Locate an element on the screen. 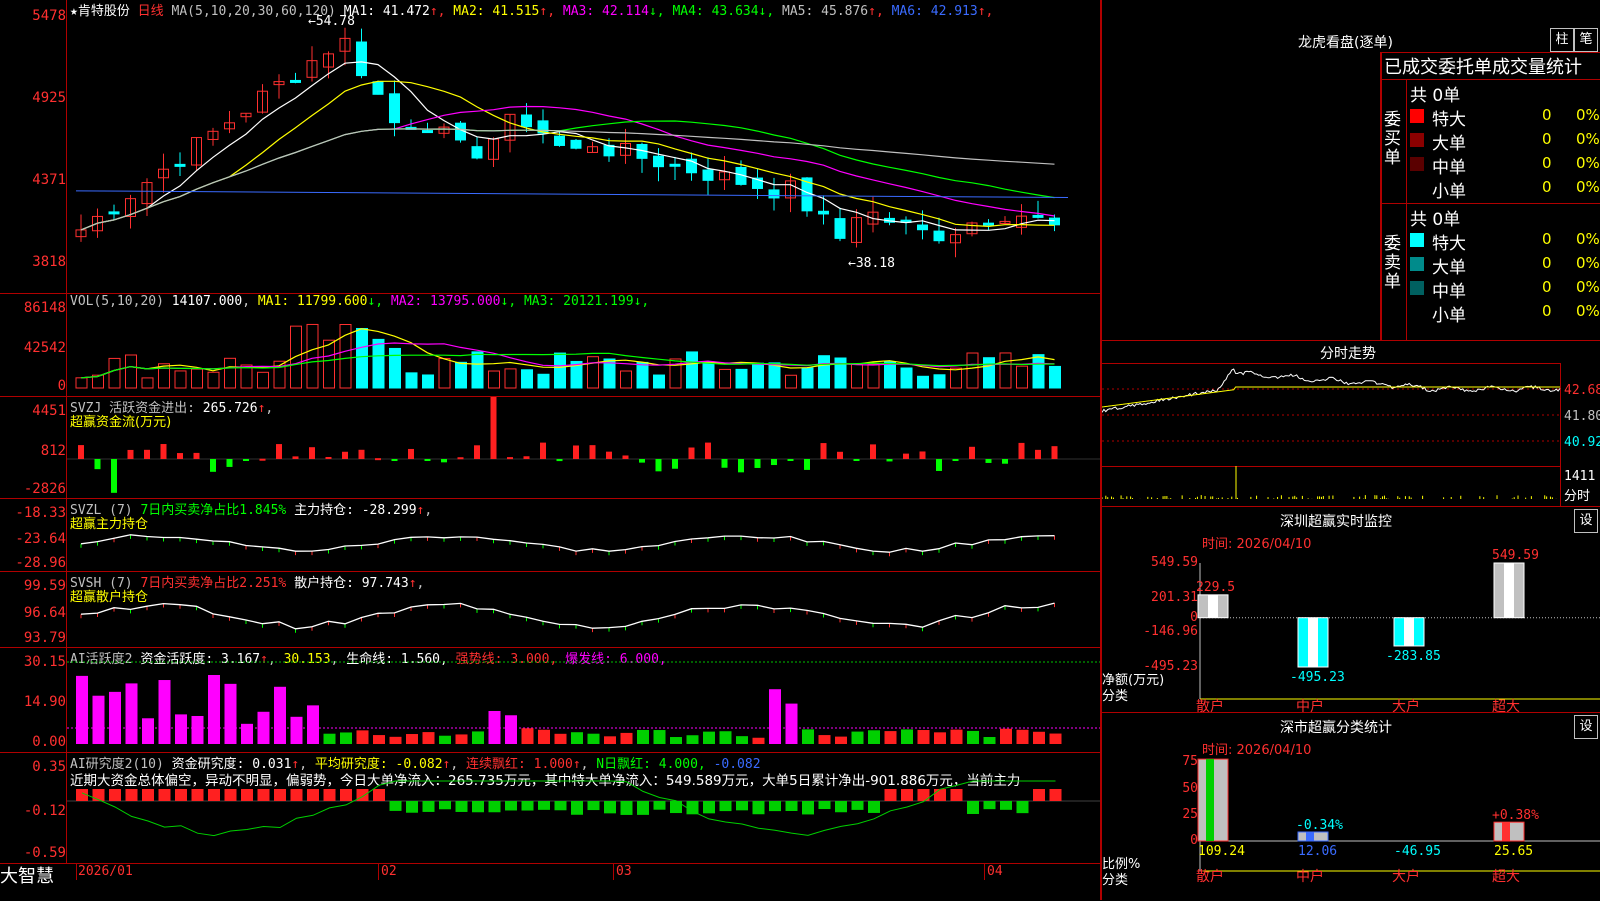  order-label: 特大 is located at coordinates (1449, 120).